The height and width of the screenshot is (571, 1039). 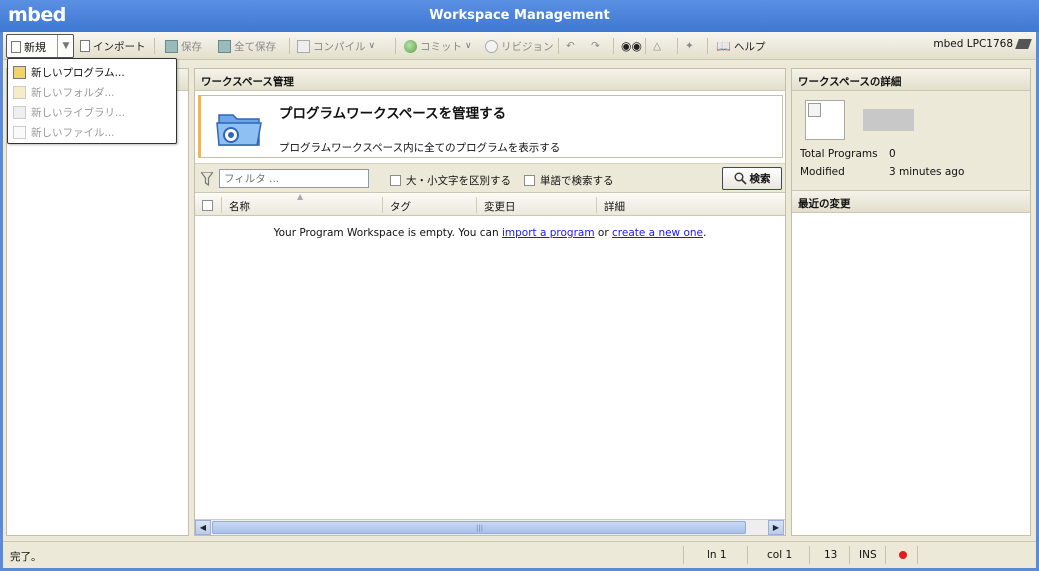 What do you see at coordinates (1023, 44) in the screenshot?
I see `device-chip-icon` at bounding box center [1023, 44].